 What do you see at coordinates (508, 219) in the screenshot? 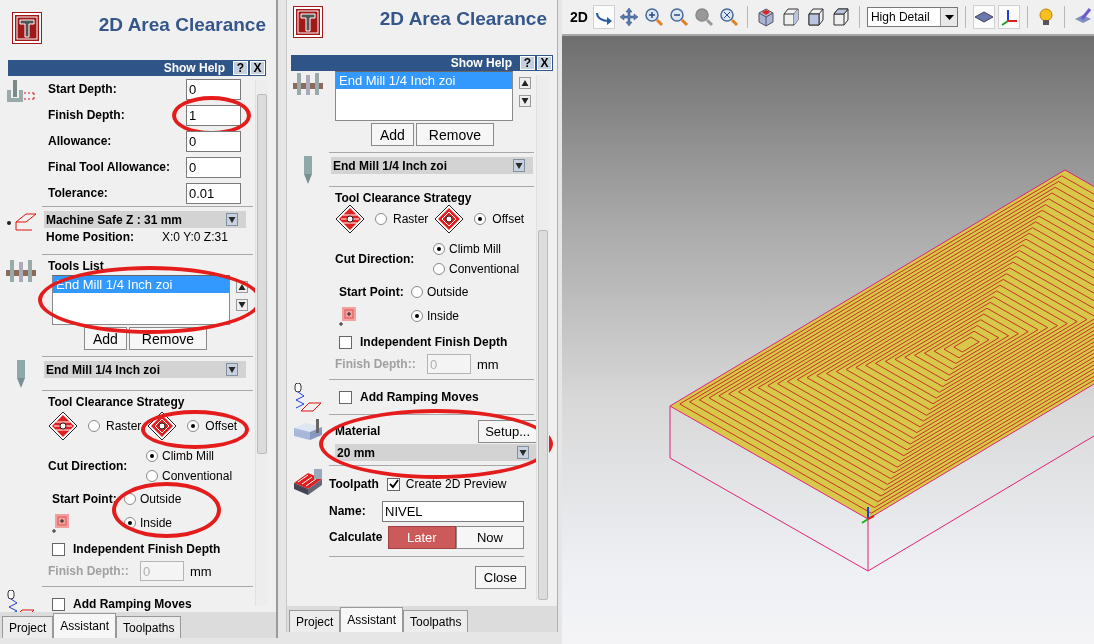
I see `option-label: Offset` at bounding box center [508, 219].